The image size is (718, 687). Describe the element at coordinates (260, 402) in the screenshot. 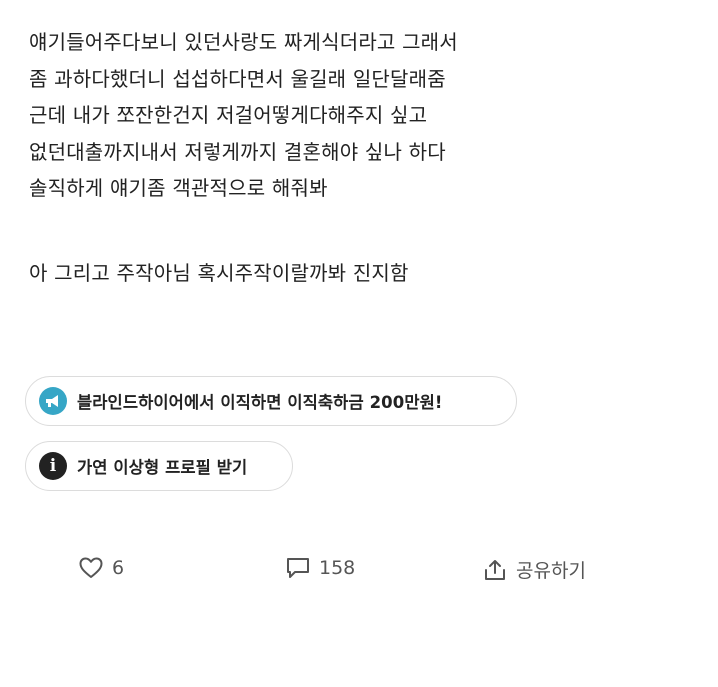

I see `ad-chip-label: 블라인드하이어에서 이직하면 이직축하금 200만원!` at that location.